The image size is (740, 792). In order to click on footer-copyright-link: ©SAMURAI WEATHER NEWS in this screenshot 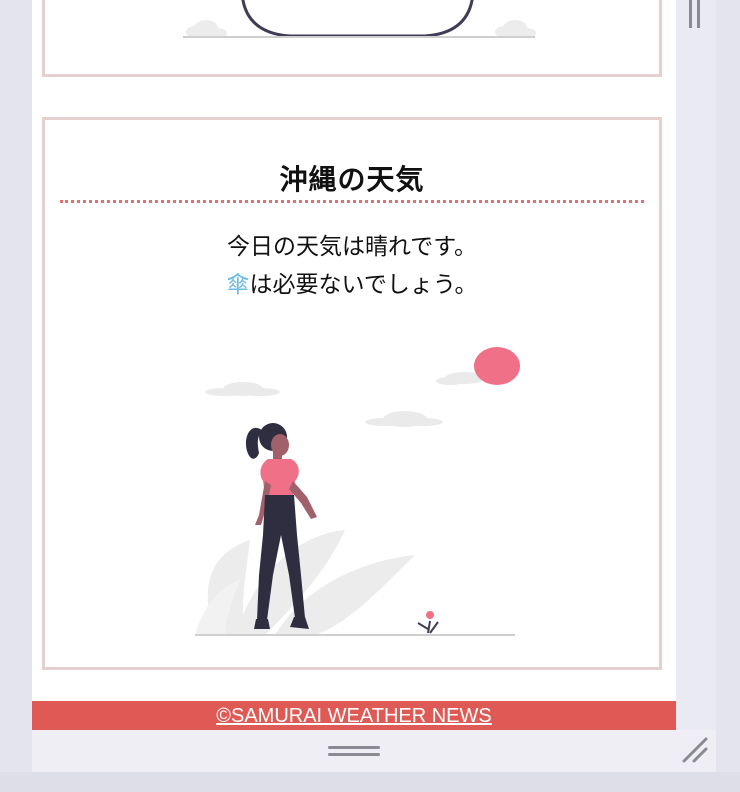, I will do `click(354, 716)`.